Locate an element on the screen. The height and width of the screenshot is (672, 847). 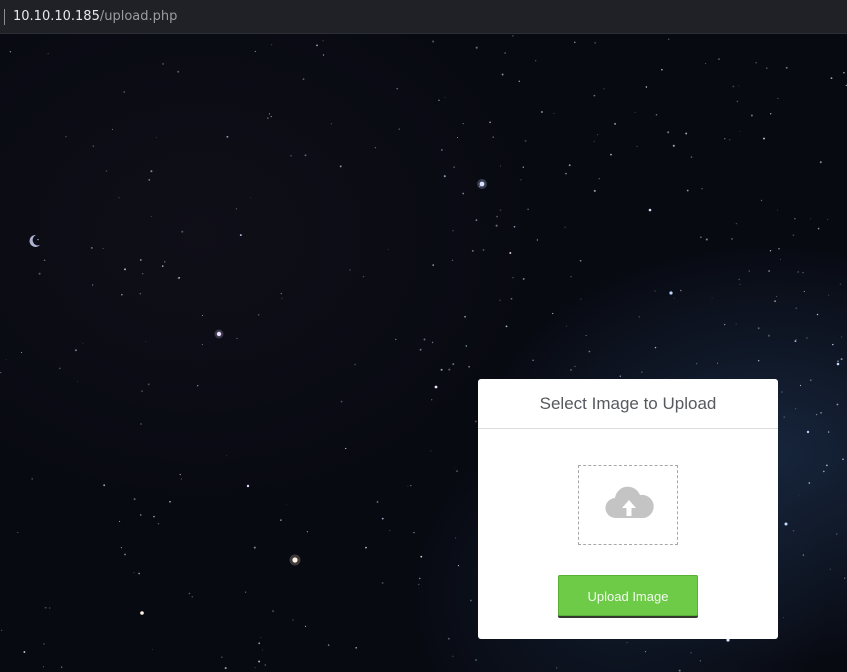
url-path: /upload.php is located at coordinates (138, 16).